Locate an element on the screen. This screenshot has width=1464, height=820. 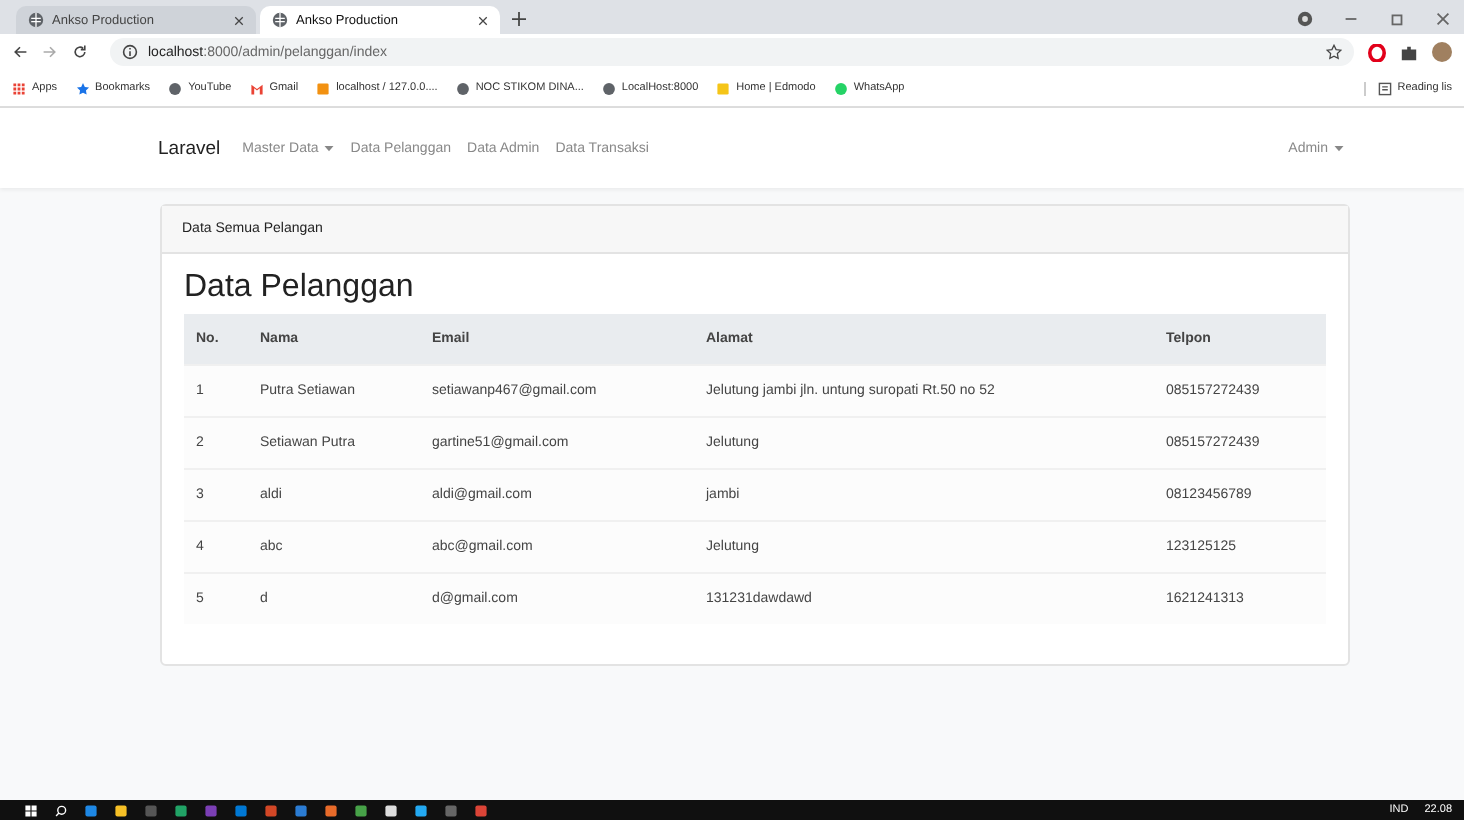
avatar is located at coordinates (1442, 52).